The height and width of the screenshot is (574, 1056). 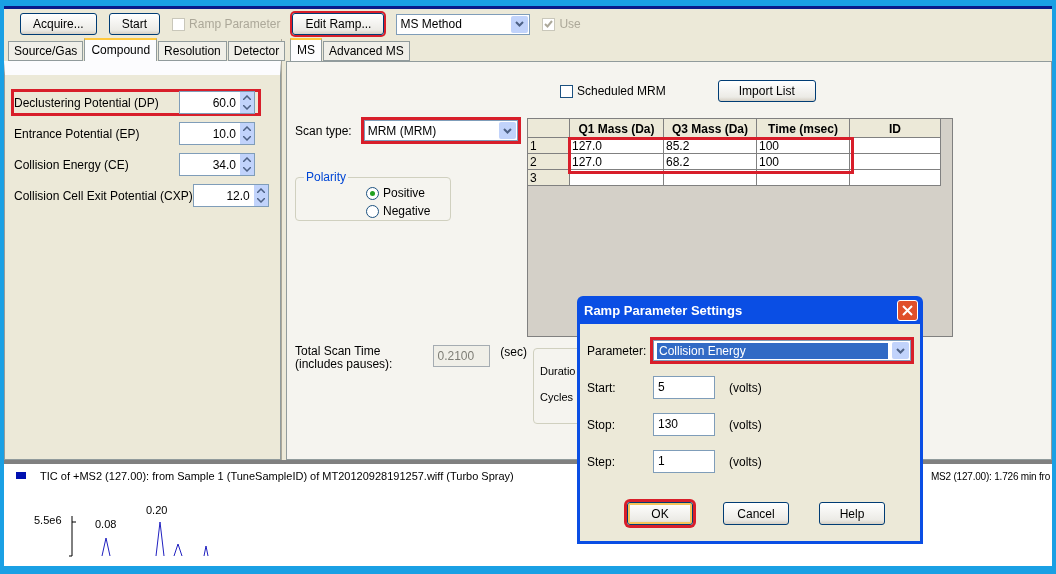 I want to click on toolbar-button: Start, so click(x=134, y=24).